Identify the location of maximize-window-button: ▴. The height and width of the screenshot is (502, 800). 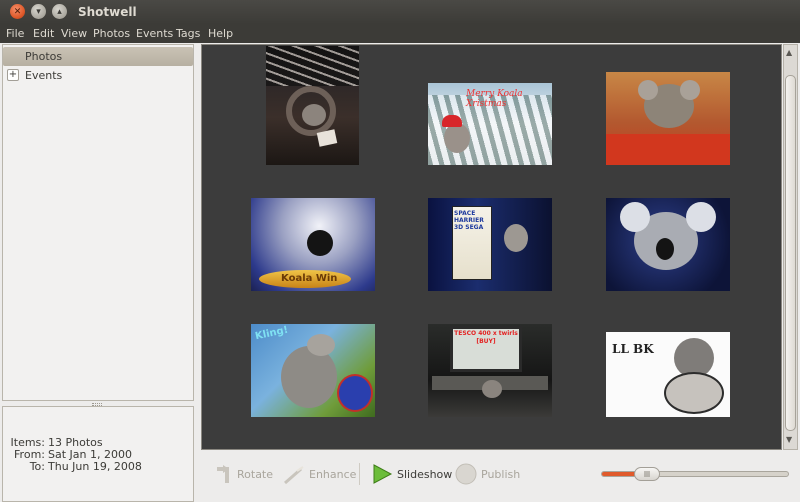
(59, 11).